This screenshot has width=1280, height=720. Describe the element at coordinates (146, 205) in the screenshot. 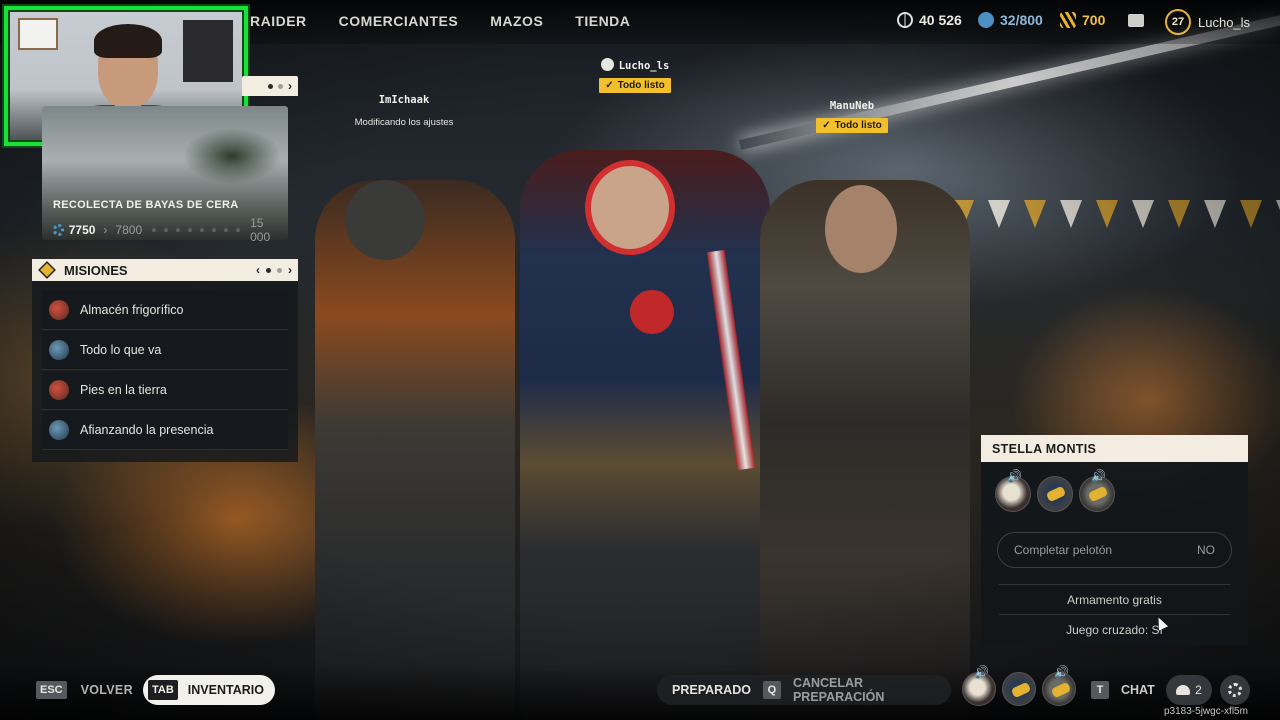

I see `event-title: RECOLECTA DE BAYAS DE CERA` at that location.